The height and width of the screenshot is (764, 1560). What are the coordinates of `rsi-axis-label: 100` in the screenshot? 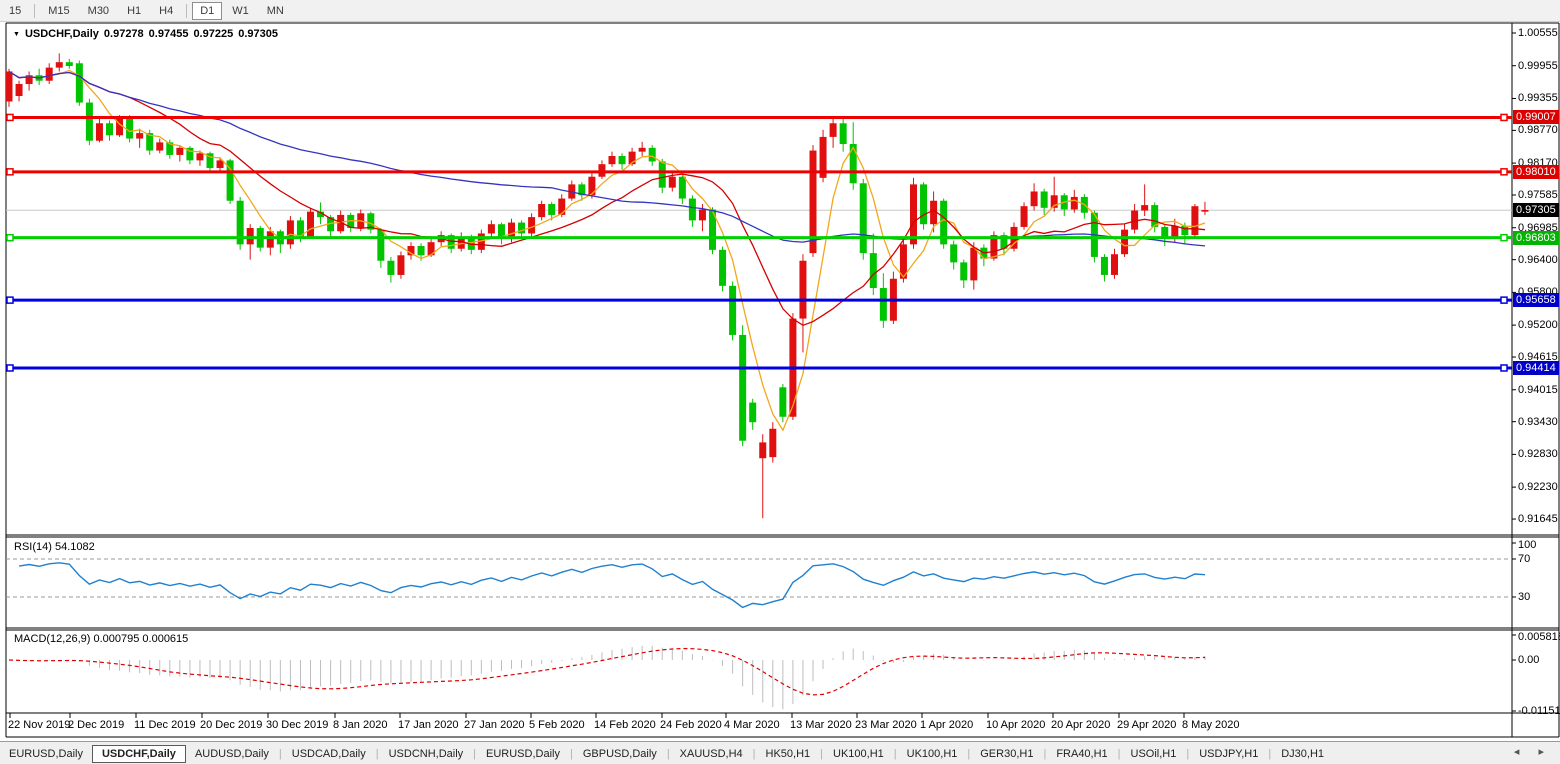 It's located at (1527, 545).